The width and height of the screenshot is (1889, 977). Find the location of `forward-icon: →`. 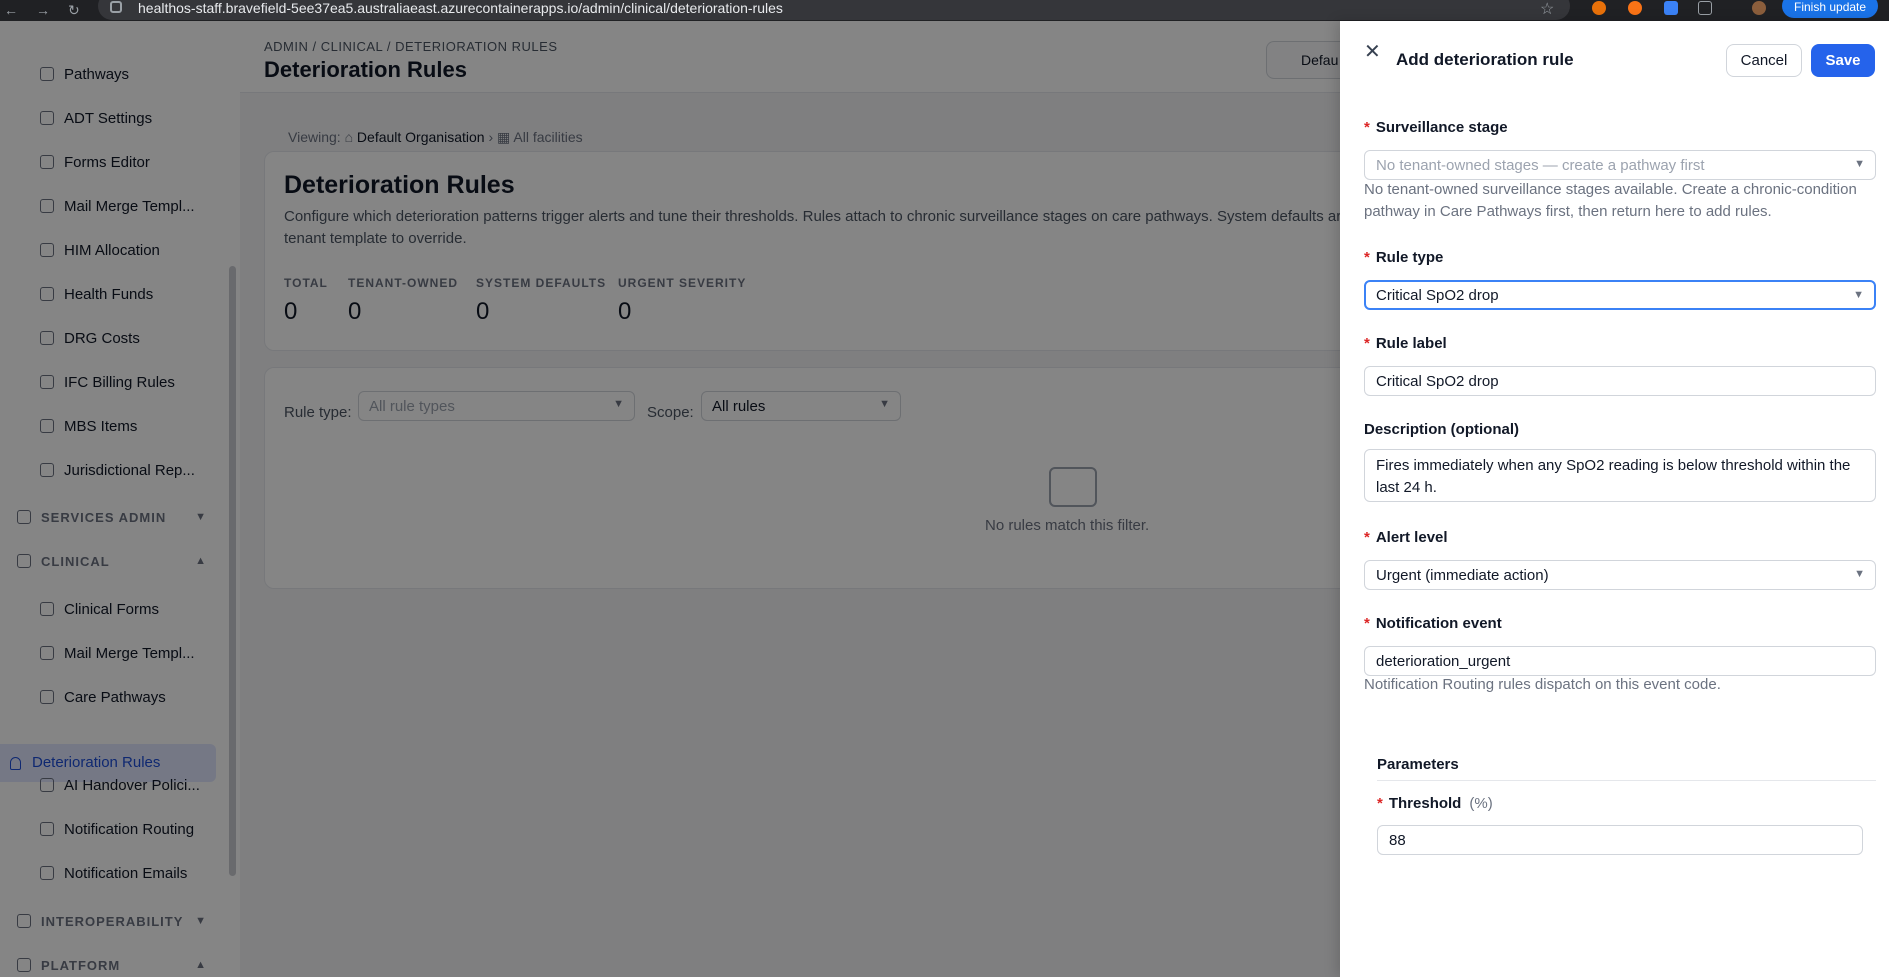

forward-icon: → is located at coordinates (43, 10).